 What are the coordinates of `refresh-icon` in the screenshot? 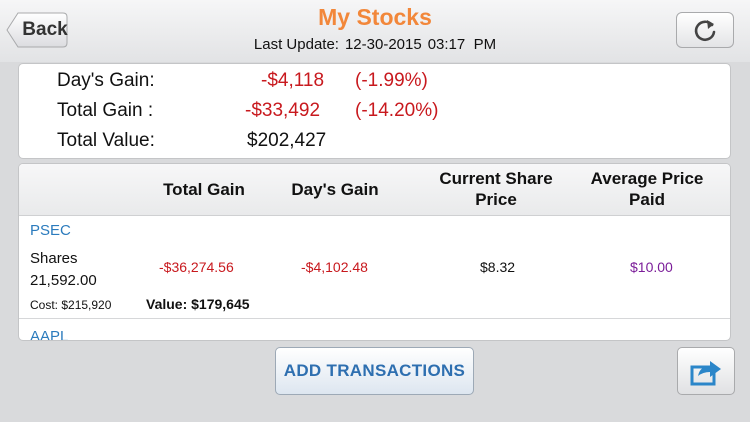 It's located at (705, 31).